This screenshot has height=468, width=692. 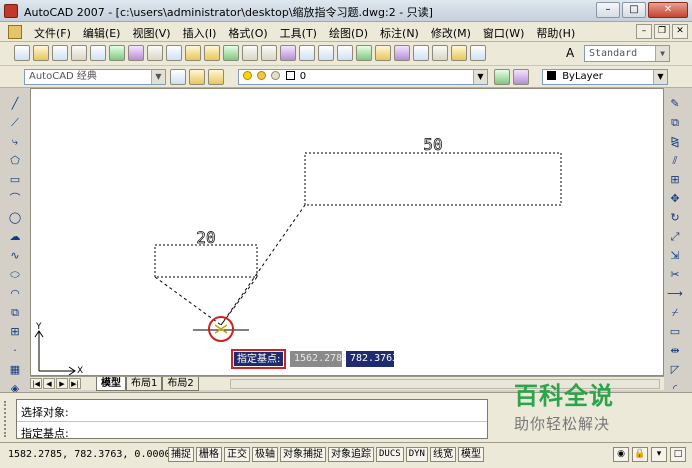 I want to click on maximize-button: □, so click(x=634, y=10).